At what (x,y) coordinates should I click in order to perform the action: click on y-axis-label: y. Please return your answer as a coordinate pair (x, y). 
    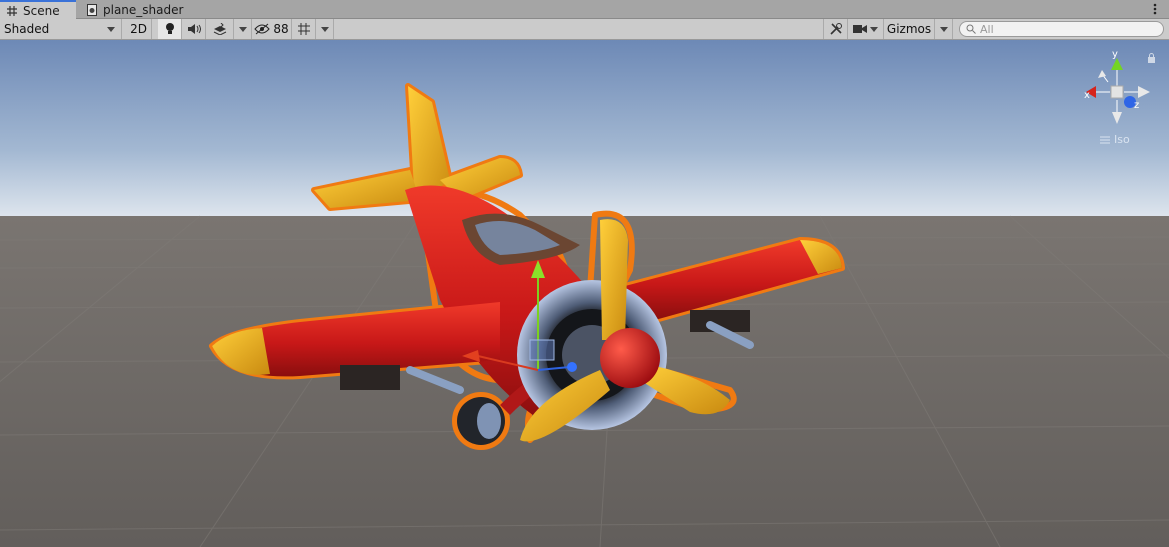
    Looking at the image, I should click on (1115, 54).